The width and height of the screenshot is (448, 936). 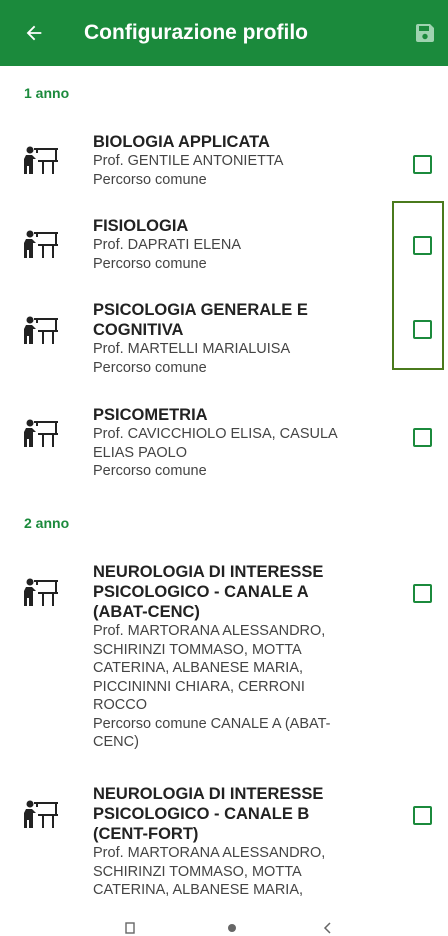 I want to click on floppy-disk-icon, so click(x=425, y=33).